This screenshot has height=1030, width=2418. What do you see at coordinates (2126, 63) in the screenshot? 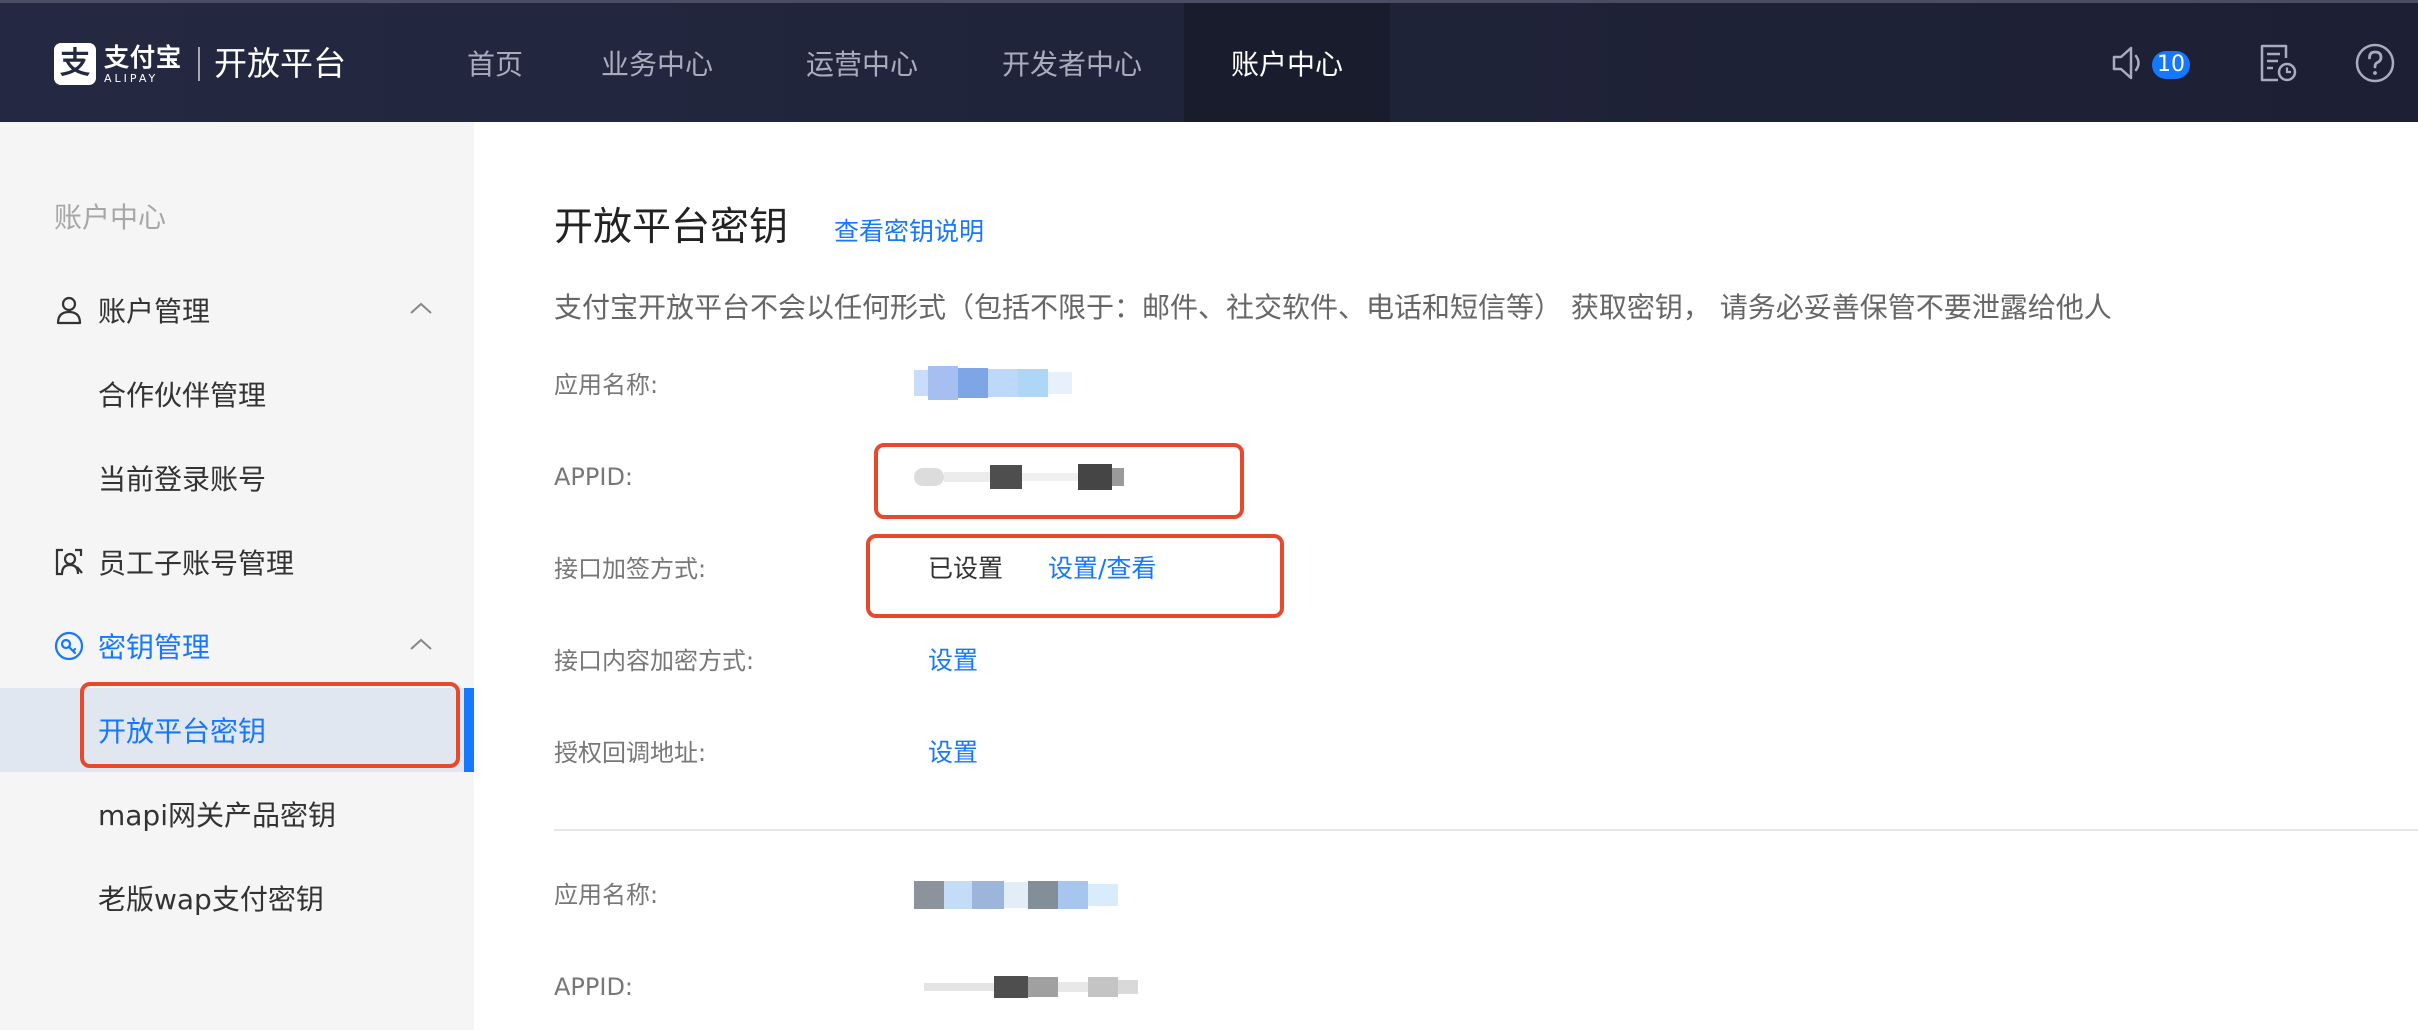
I see `speaker-icon` at bounding box center [2126, 63].